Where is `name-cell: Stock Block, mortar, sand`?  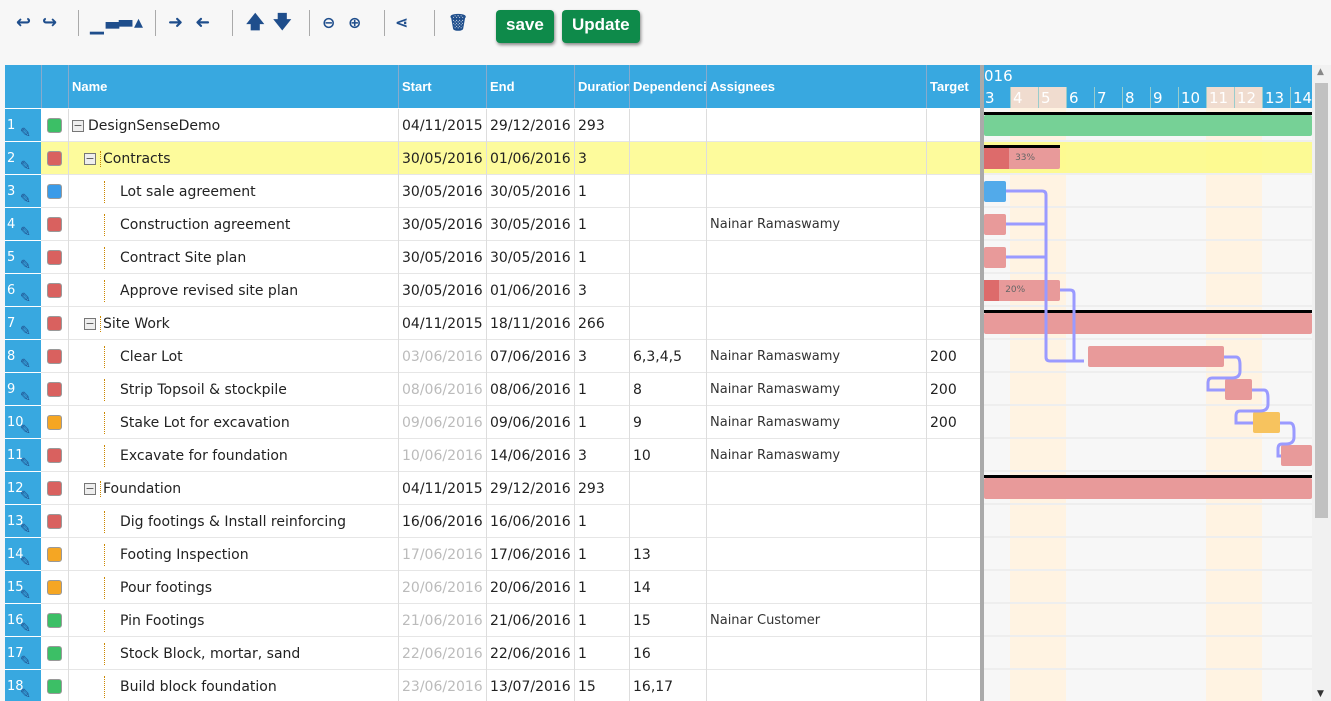
name-cell: Stock Block, mortar, sand is located at coordinates (233, 653).